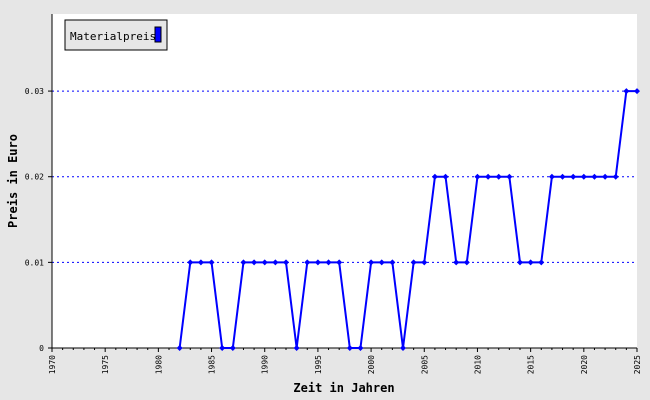 This screenshot has width=650, height=400. Describe the element at coordinates (371, 364) in the screenshot. I see `x-tick-label: 2000` at that location.